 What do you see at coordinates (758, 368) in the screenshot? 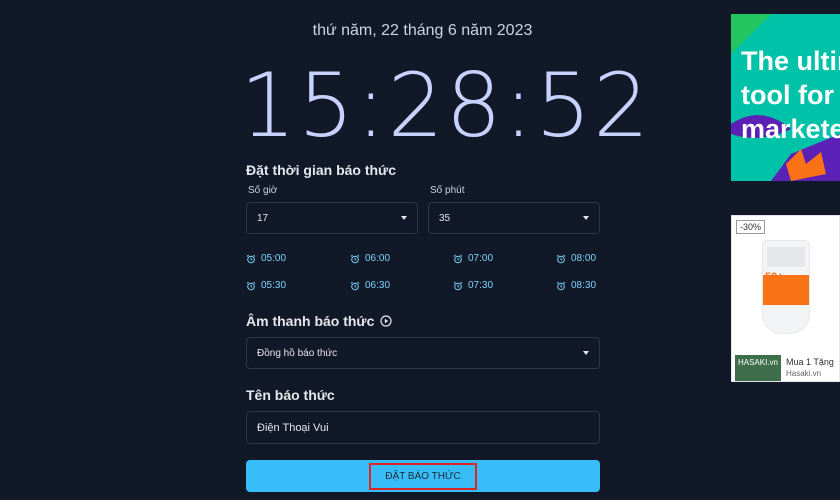
I see `hasaki-logo: HASAKI.vn` at bounding box center [758, 368].